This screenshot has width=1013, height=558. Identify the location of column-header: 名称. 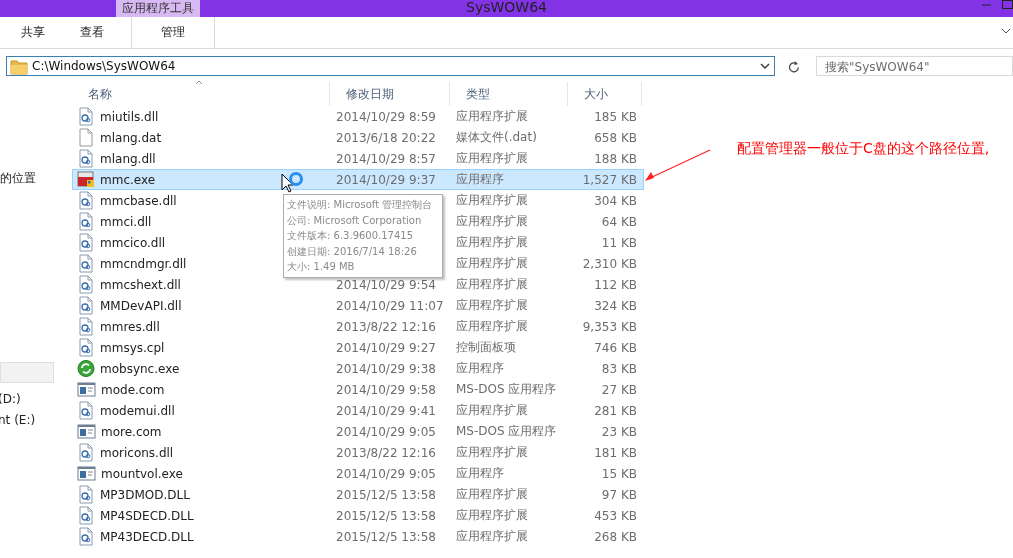
(201, 94).